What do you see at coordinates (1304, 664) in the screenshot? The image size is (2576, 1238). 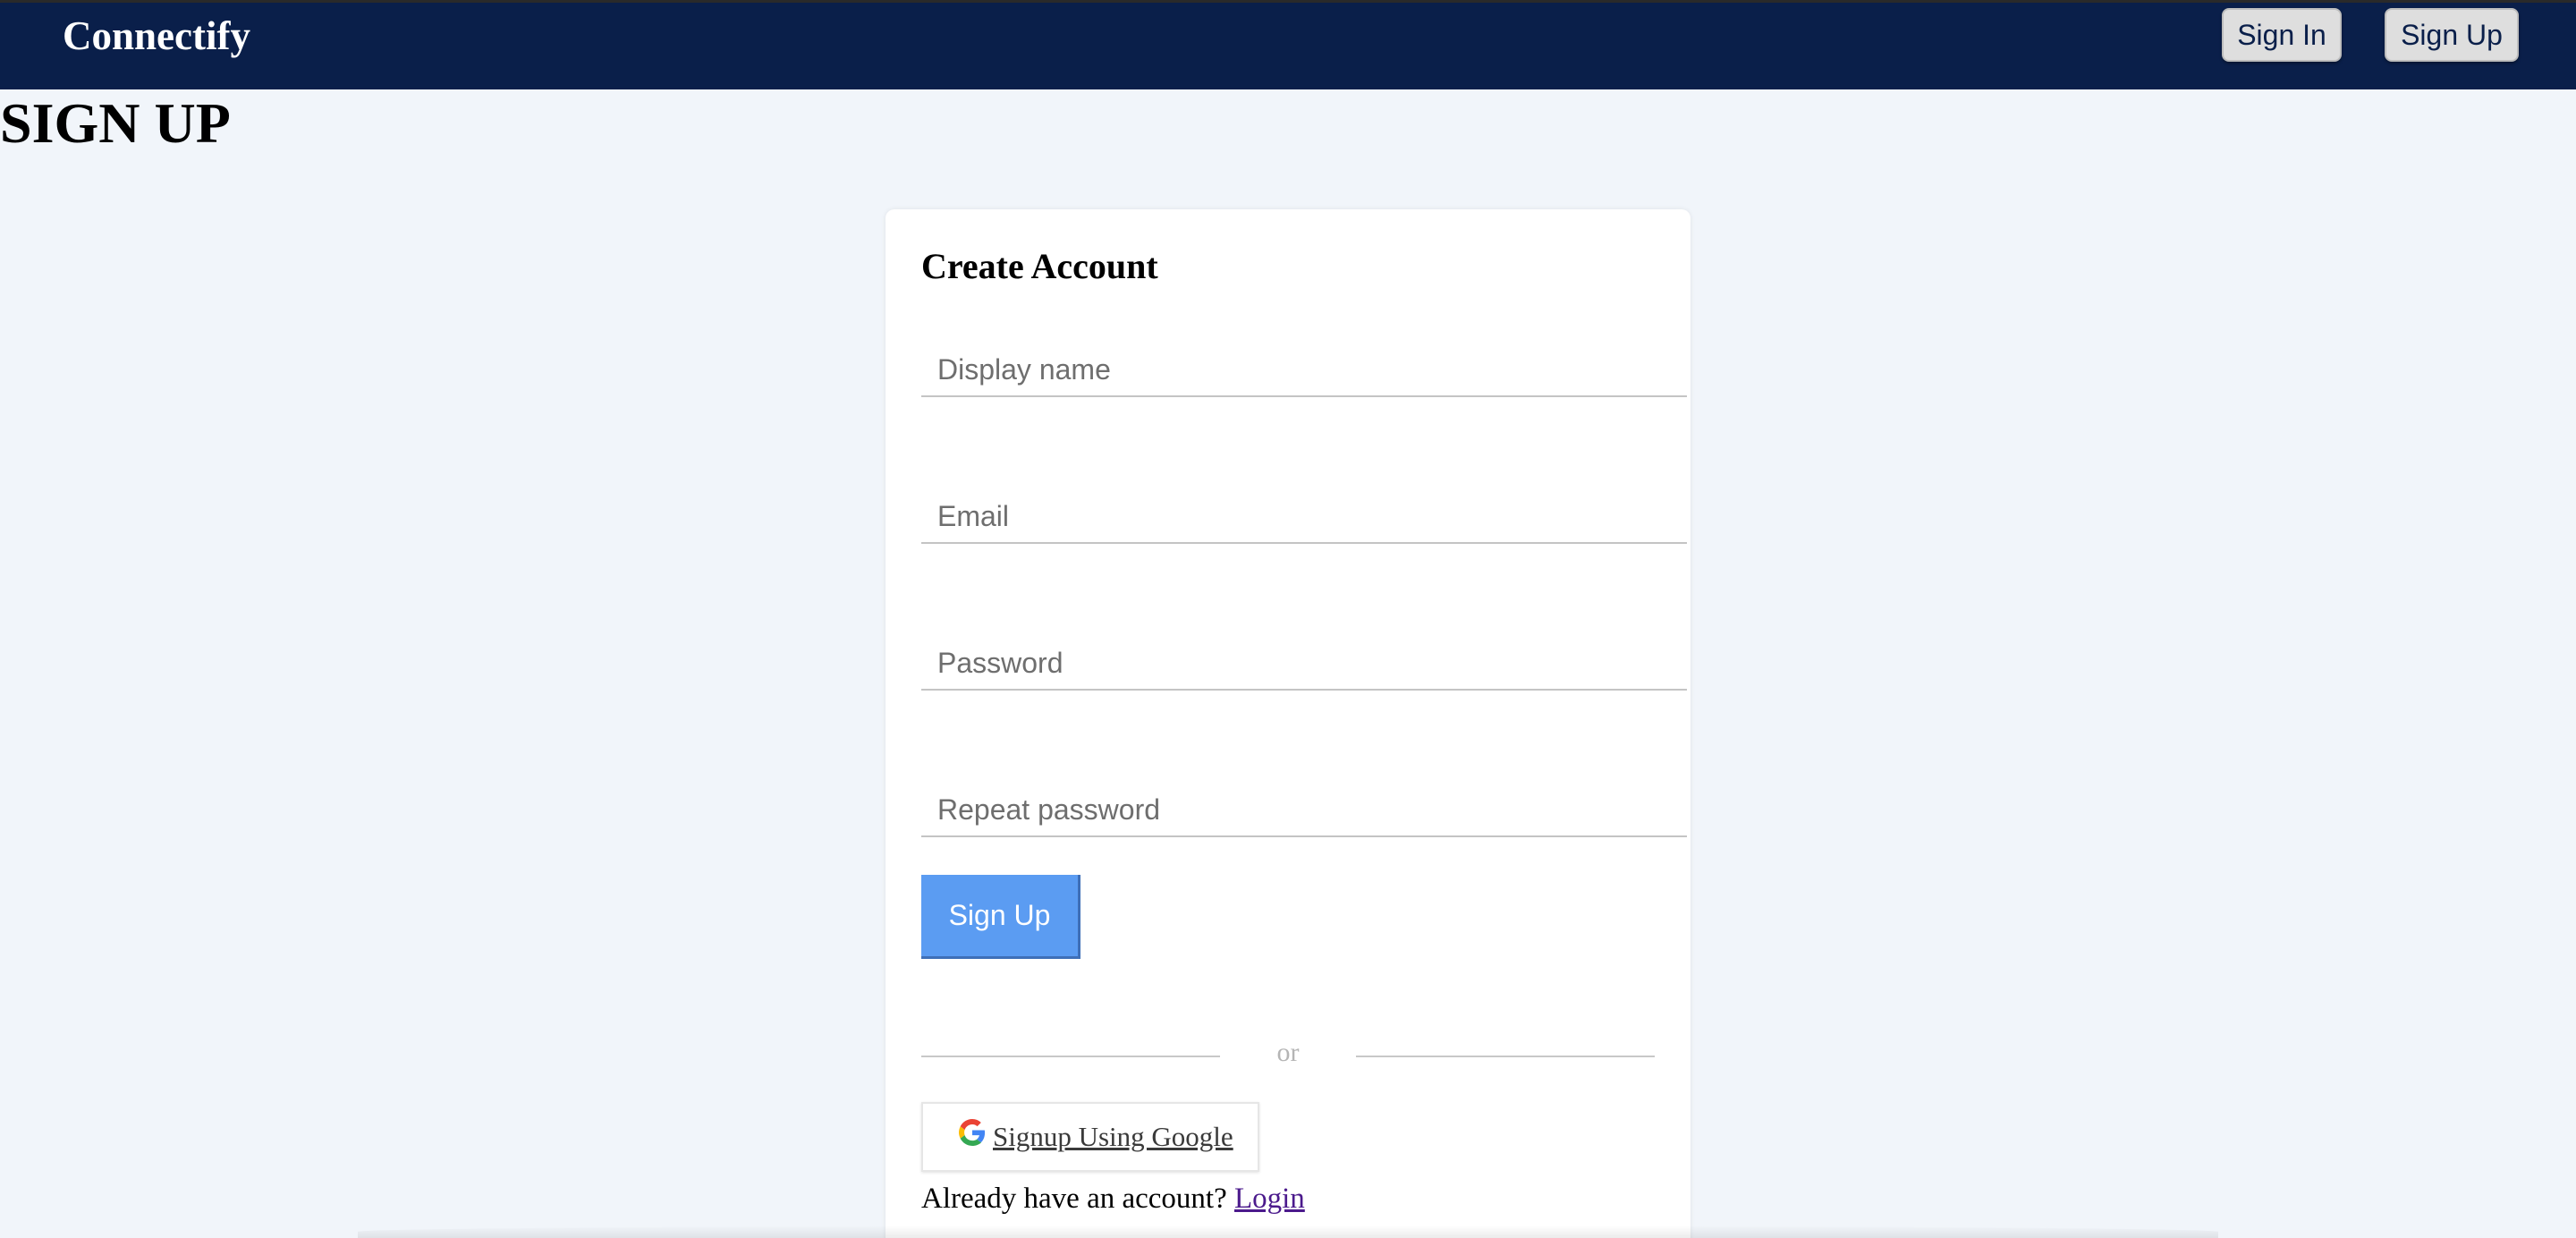 I see `password-input` at bounding box center [1304, 664].